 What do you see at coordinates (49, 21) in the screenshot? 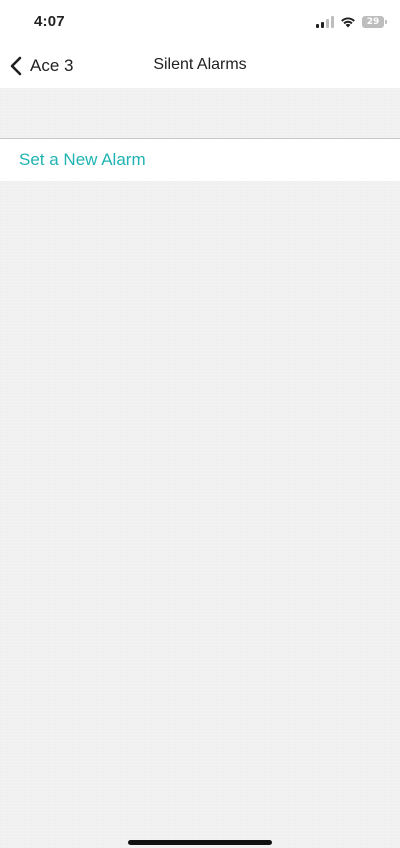
I see `status-time: 4:07` at bounding box center [49, 21].